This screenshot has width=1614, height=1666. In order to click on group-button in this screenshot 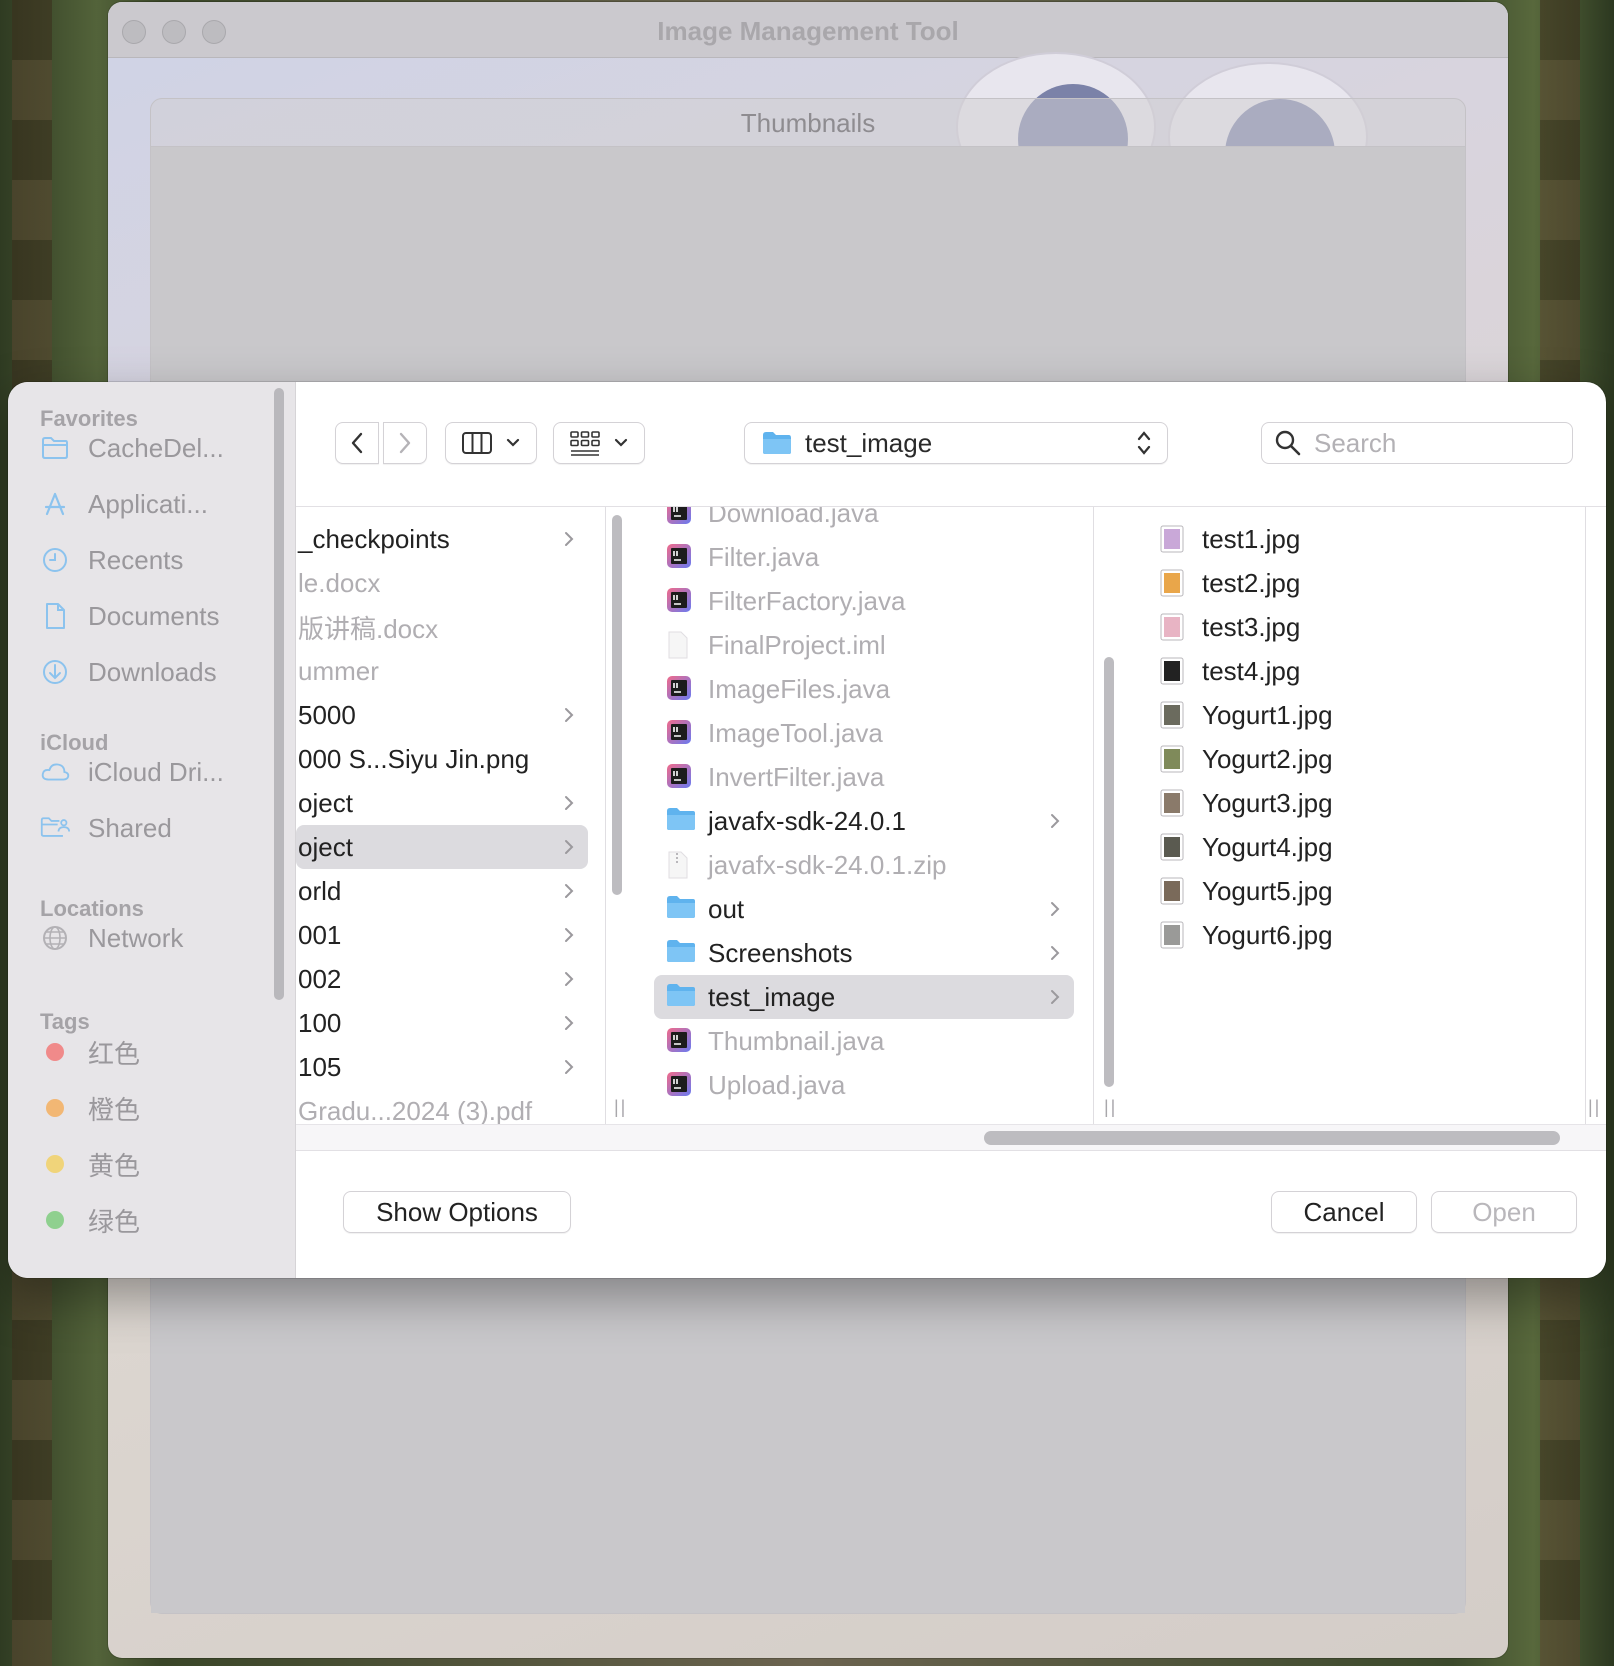, I will do `click(599, 443)`.